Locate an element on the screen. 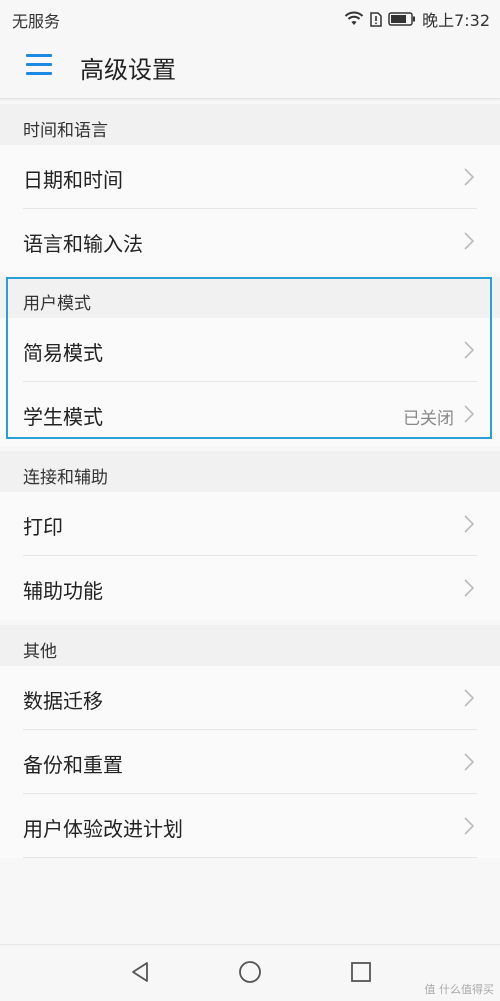 This screenshot has width=500, height=1001. section-header-other: 其他 is located at coordinates (250, 647).